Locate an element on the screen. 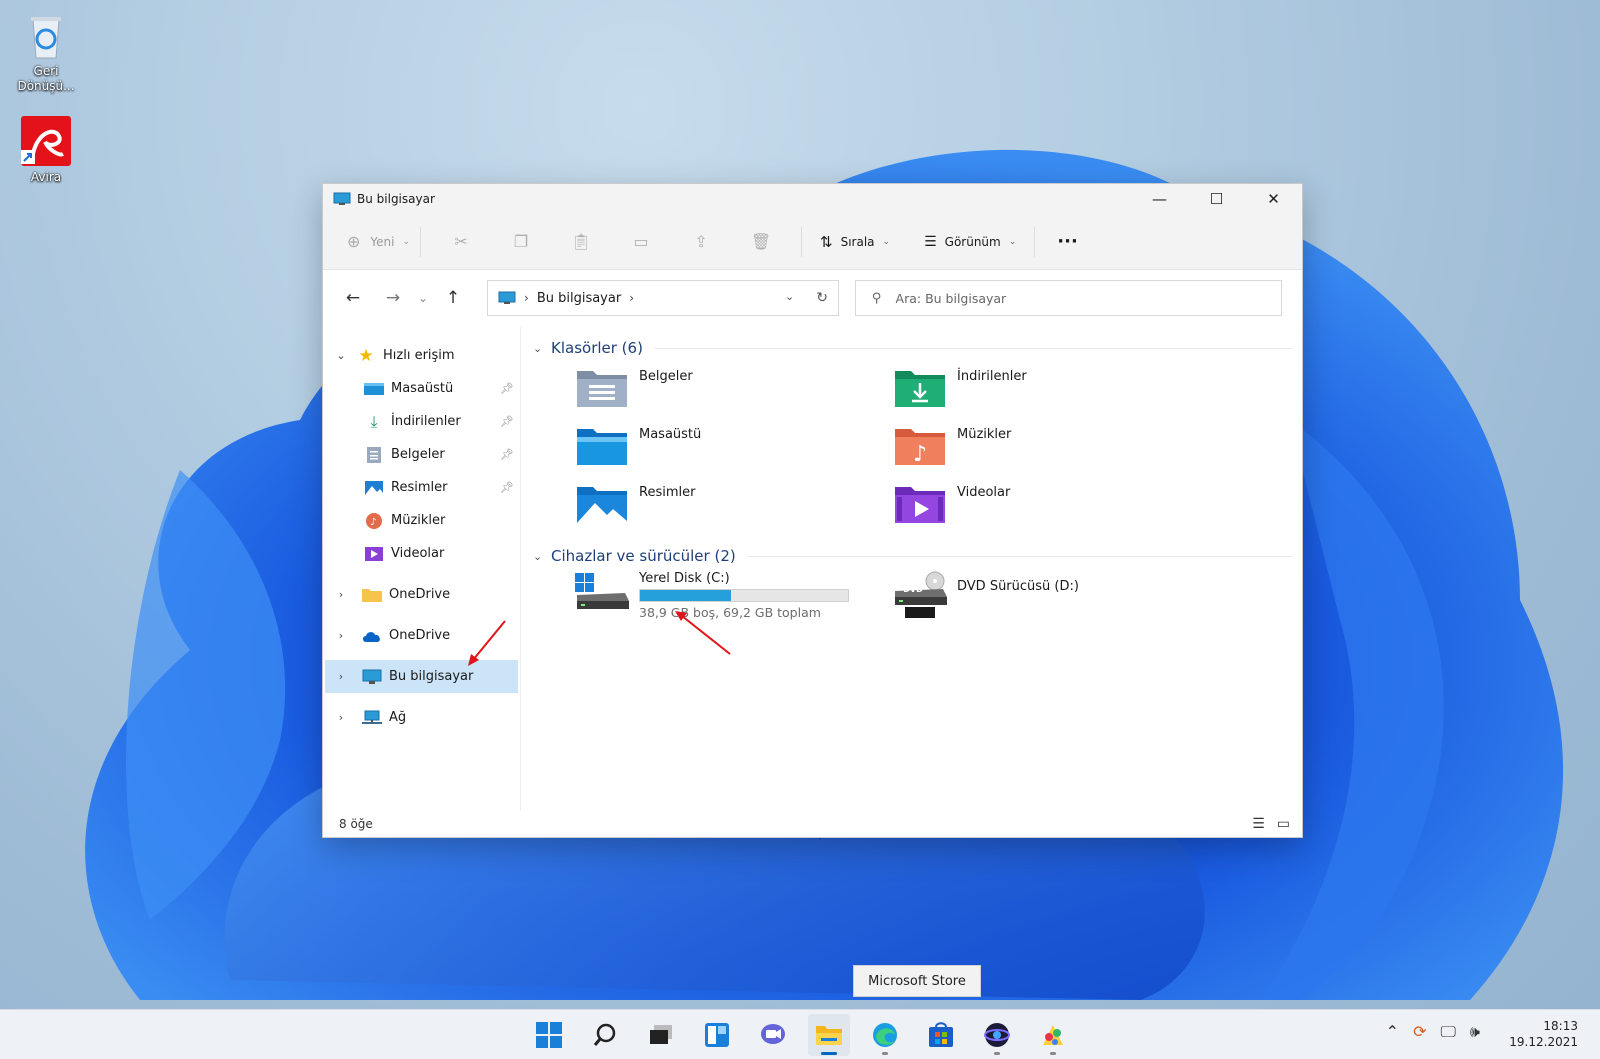  chevron-up-icon: ⌃ is located at coordinates (1392, 1032).